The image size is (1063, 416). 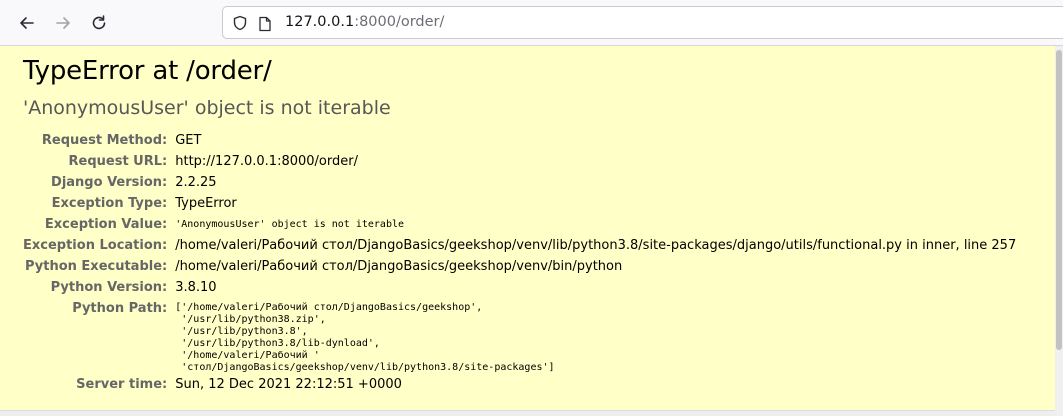 I want to click on arrow-left-icon, so click(x=27, y=23).